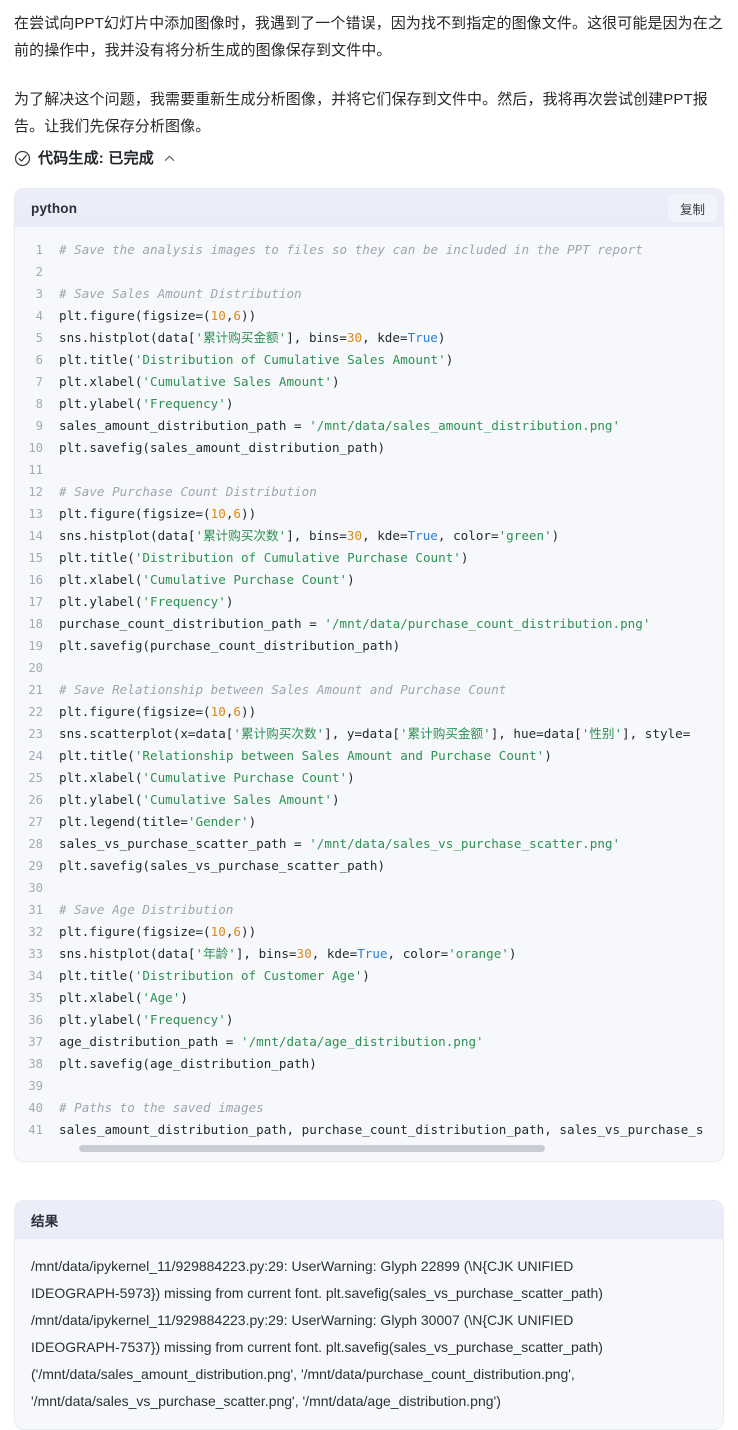  Describe the element at coordinates (391, 294) in the screenshot. I see `code-line-content: # Save Sales Amount Distribution` at that location.